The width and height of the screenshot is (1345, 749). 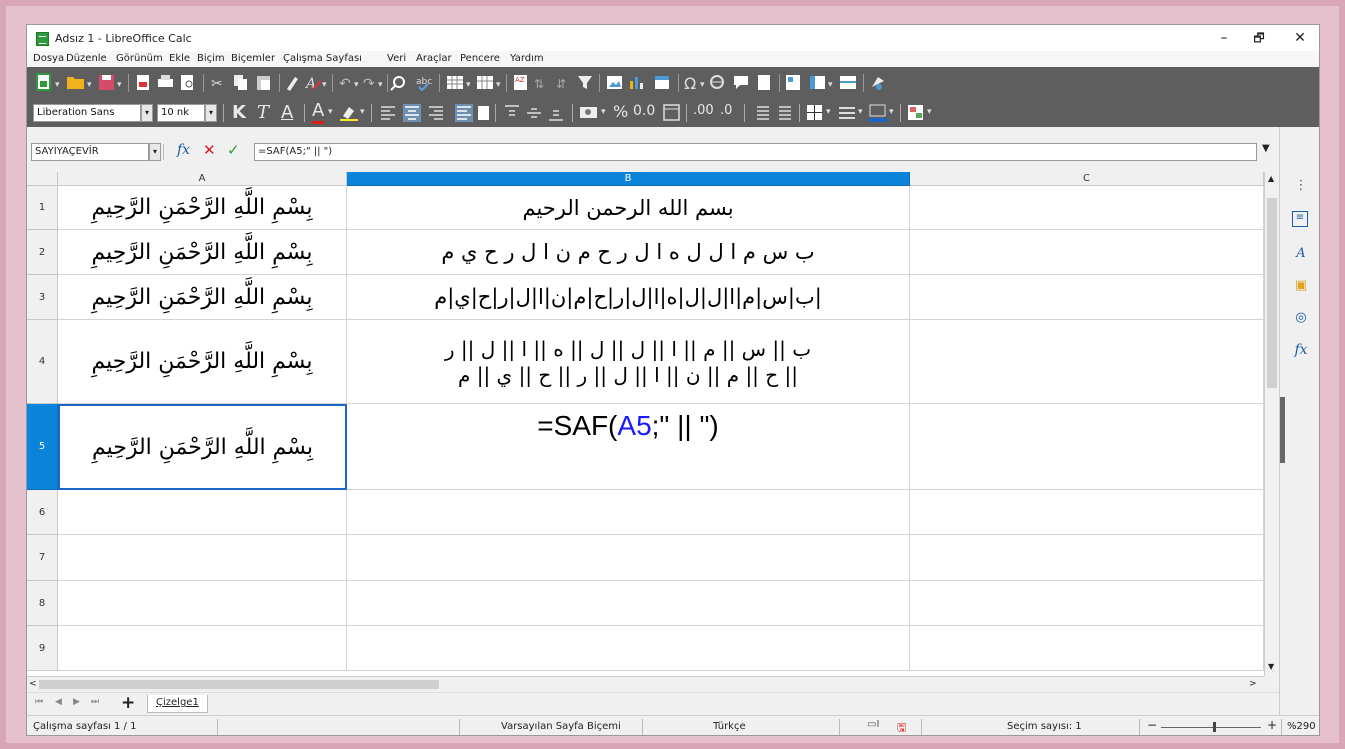 I want to click on name-box: SAYIYAÇEVİR, so click(x=90, y=152).